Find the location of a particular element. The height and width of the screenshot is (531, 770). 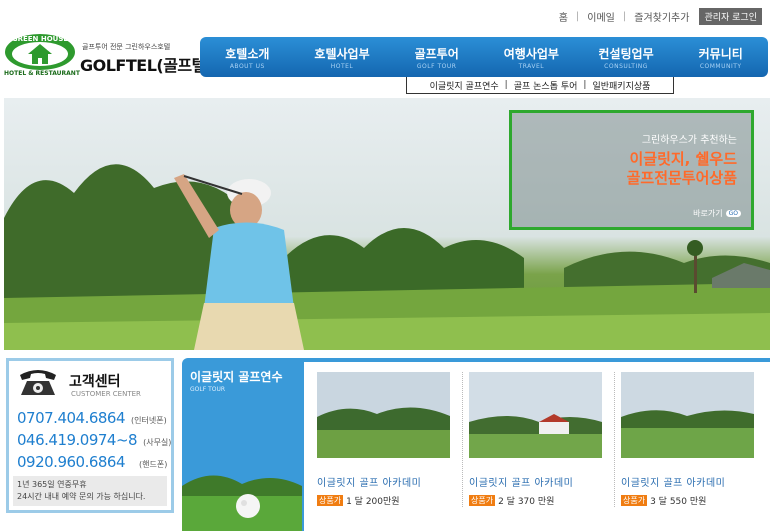

promo-go-button: 바로가기 GO is located at coordinates (717, 213).